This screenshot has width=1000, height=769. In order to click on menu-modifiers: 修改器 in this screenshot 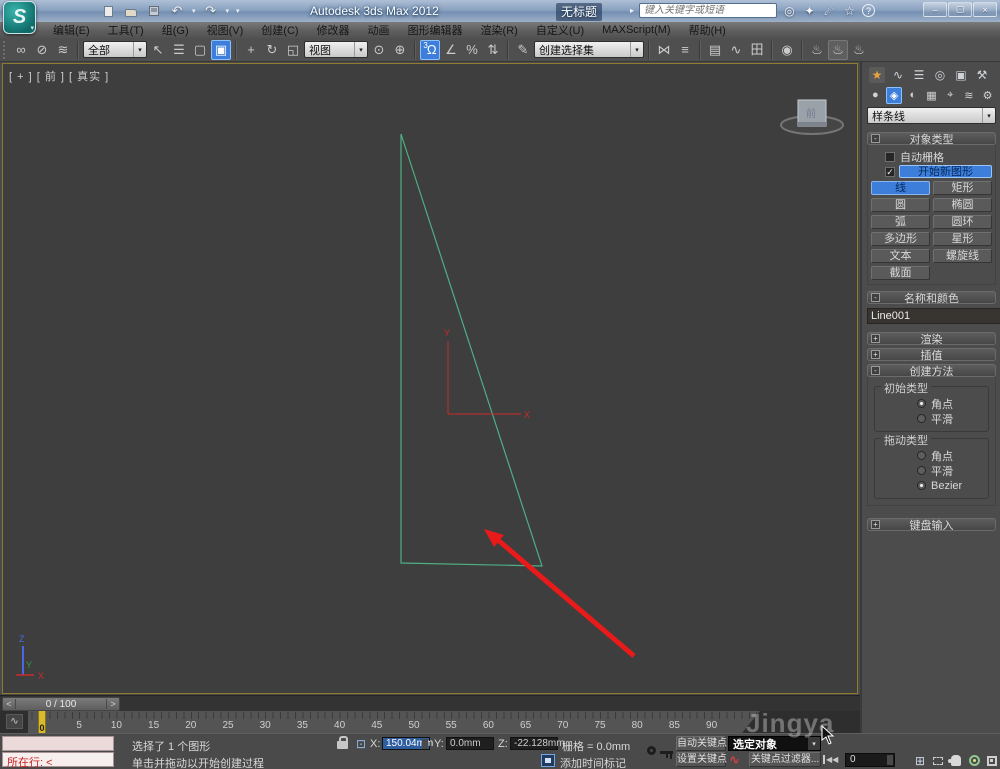, I will do `click(333, 30)`.